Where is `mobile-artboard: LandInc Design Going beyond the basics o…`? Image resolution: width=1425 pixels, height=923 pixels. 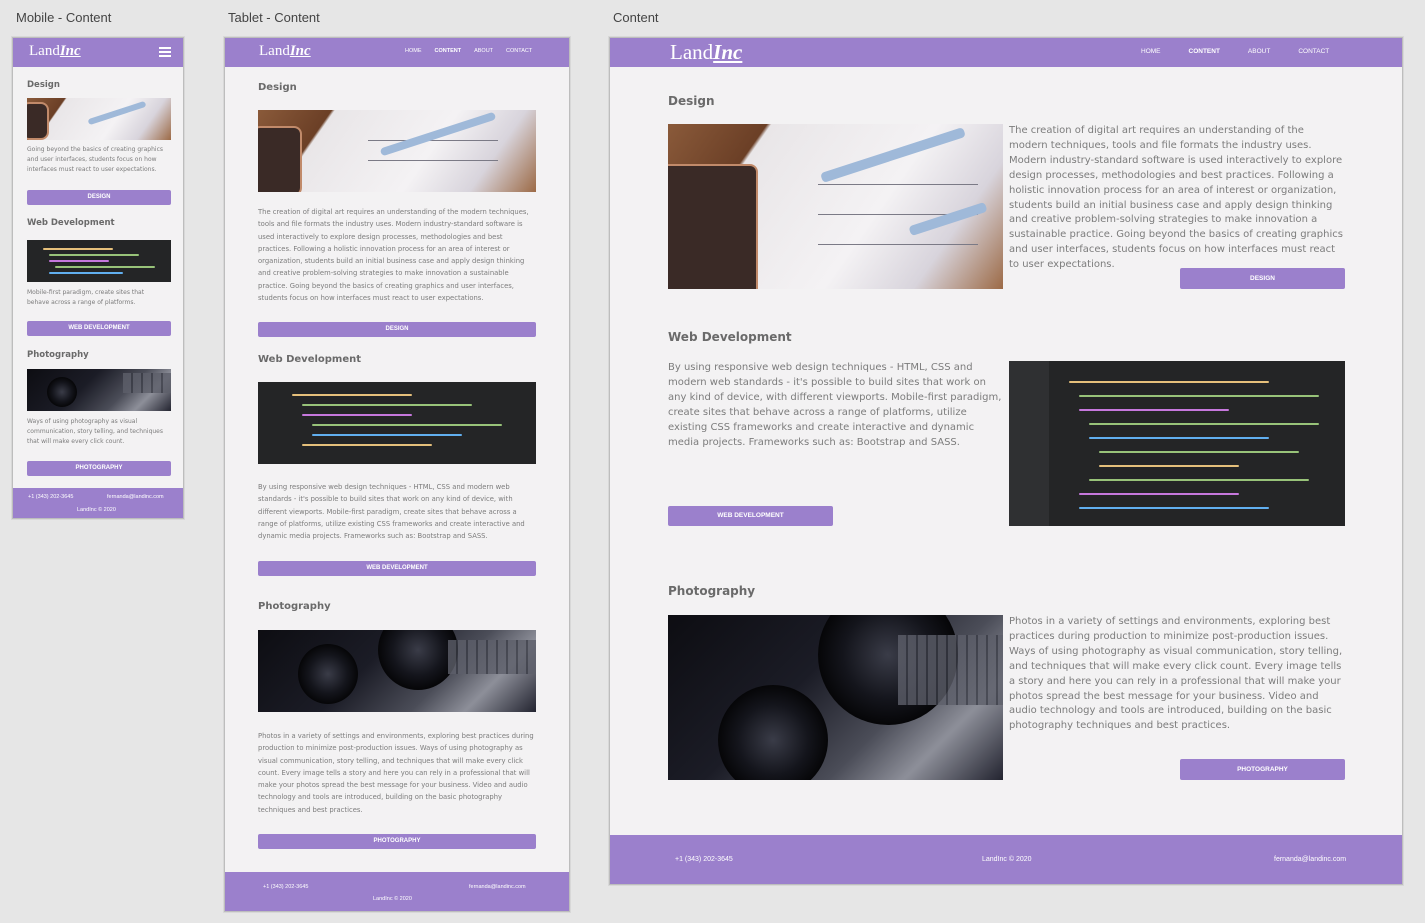 mobile-artboard: LandInc Design Going beyond the basics o… is located at coordinates (98, 278).